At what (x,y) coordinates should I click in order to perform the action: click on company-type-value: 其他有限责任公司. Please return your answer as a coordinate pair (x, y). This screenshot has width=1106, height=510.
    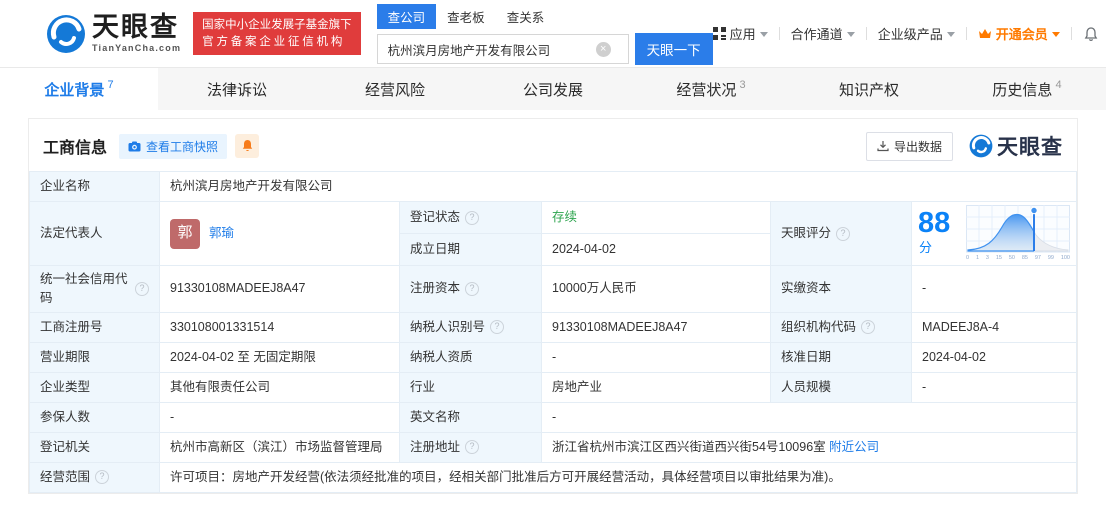
    Looking at the image, I should click on (280, 387).